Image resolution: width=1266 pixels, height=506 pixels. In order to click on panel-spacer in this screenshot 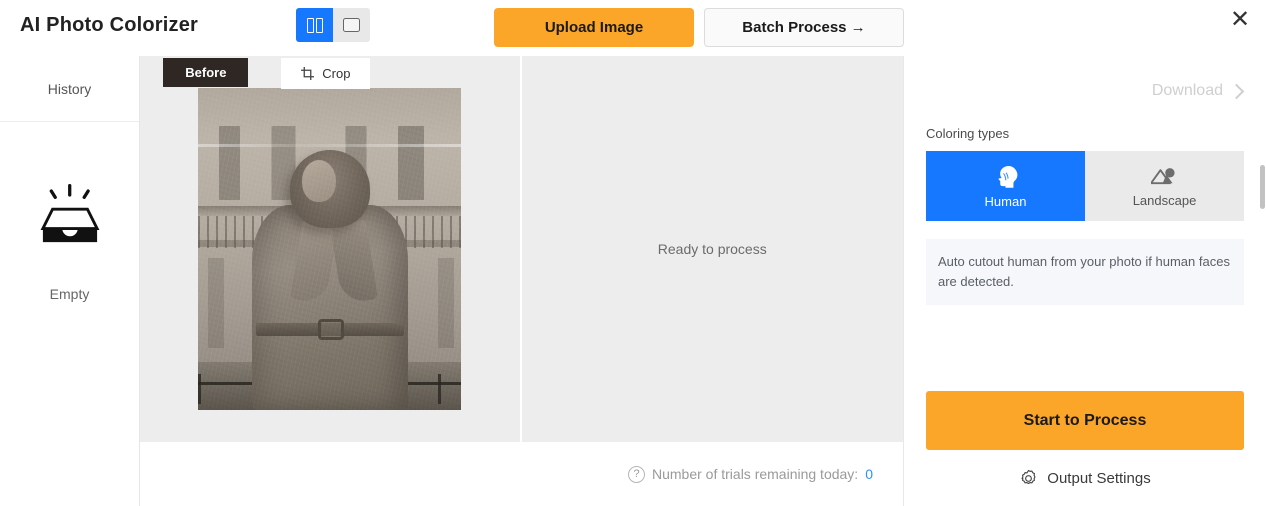, I will do `click(1085, 348)`.